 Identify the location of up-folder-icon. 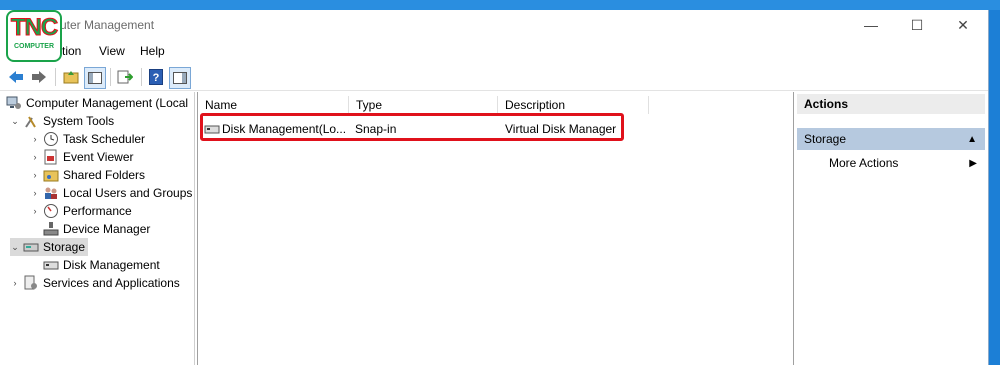
(71, 77).